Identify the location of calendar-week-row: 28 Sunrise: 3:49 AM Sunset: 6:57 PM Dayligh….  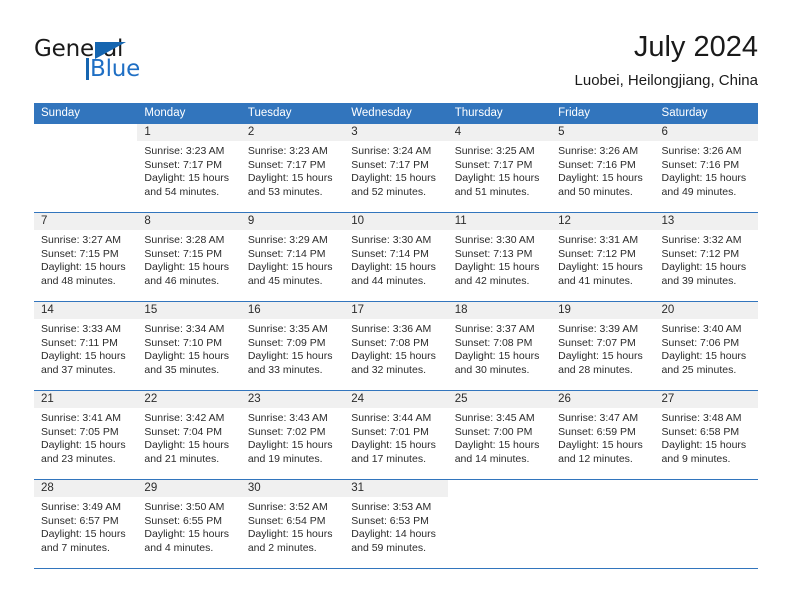
(396, 524).